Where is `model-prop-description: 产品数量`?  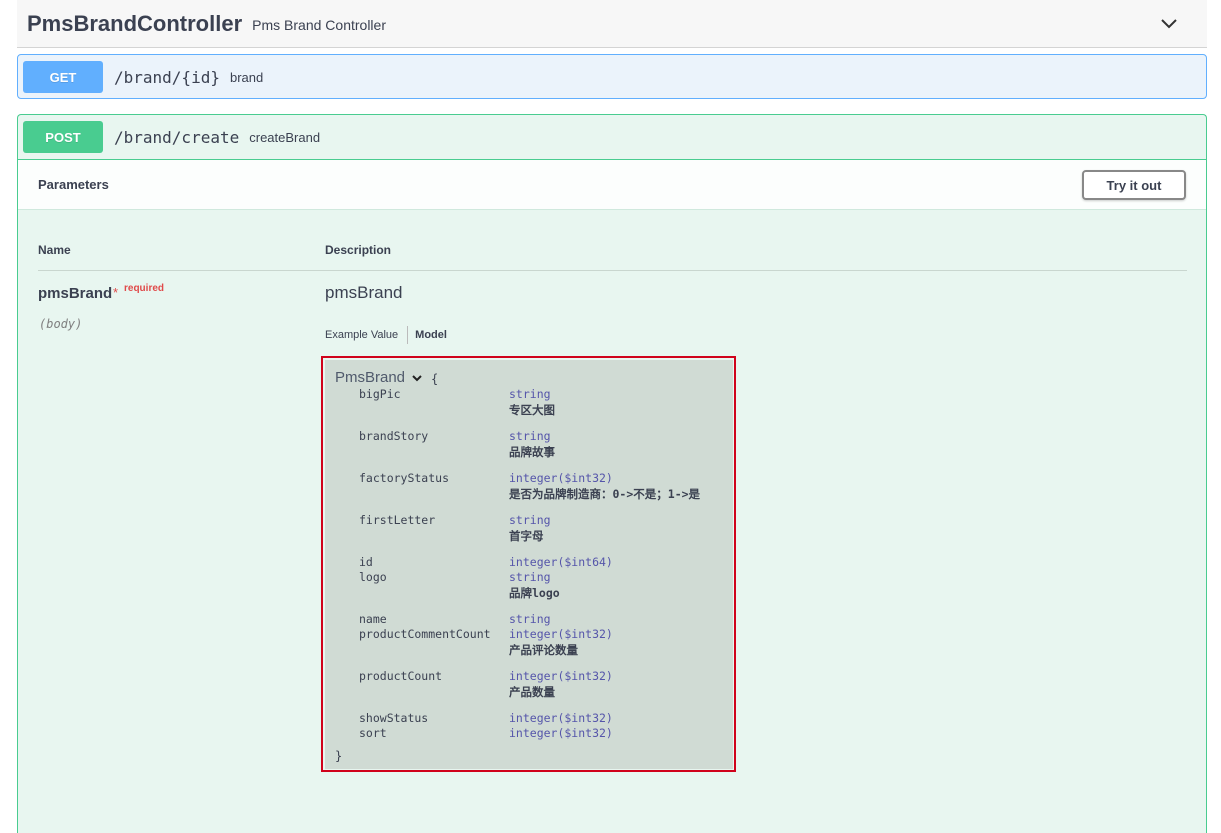 model-prop-description: 产品数量 is located at coordinates (532, 692).